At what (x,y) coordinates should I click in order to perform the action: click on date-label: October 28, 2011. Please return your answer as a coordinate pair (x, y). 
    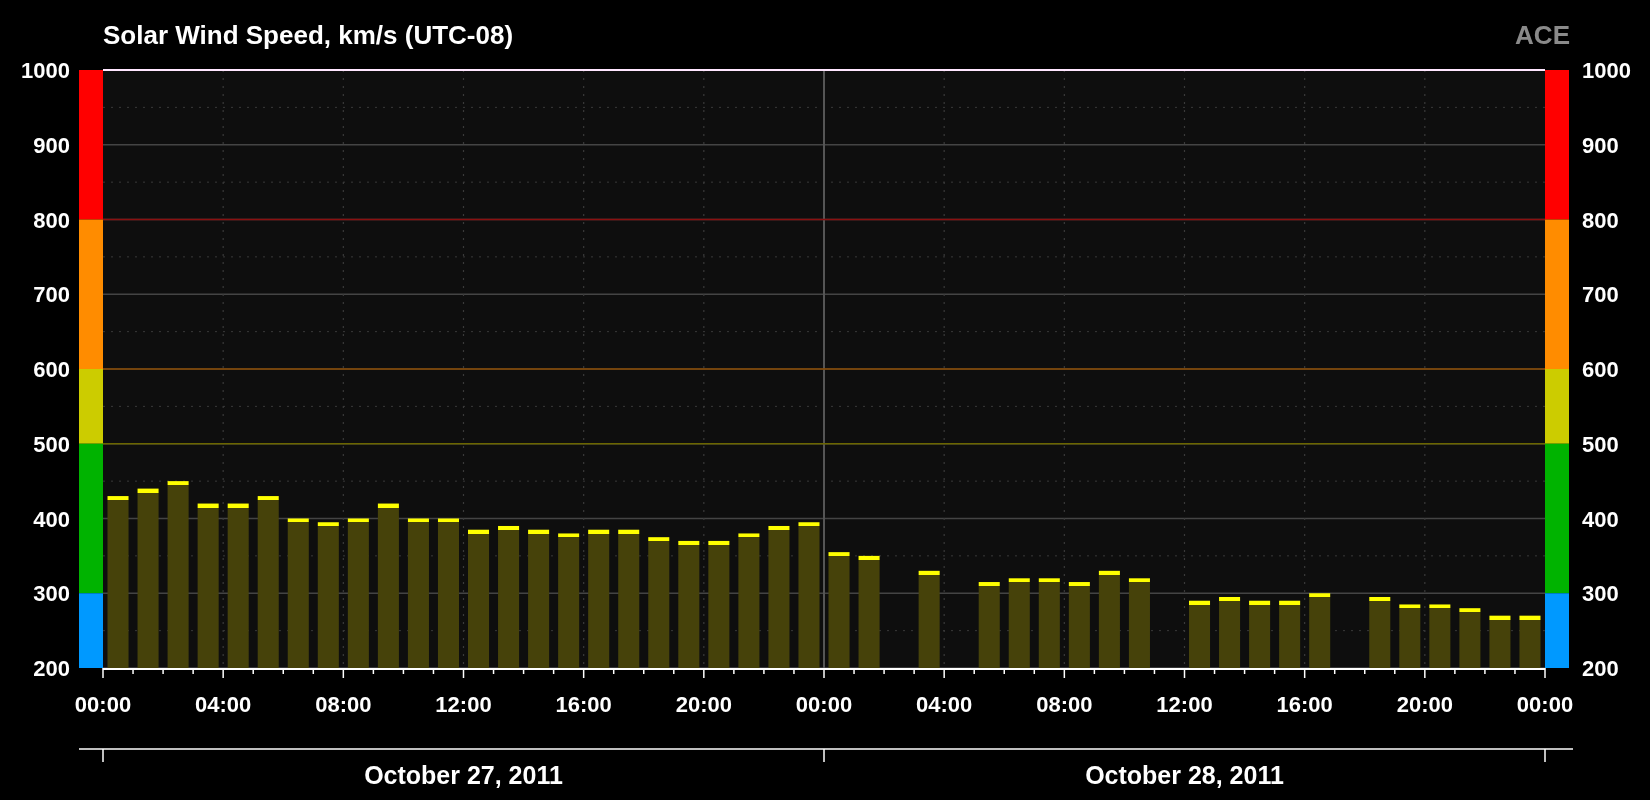
    Looking at the image, I should click on (1184, 775).